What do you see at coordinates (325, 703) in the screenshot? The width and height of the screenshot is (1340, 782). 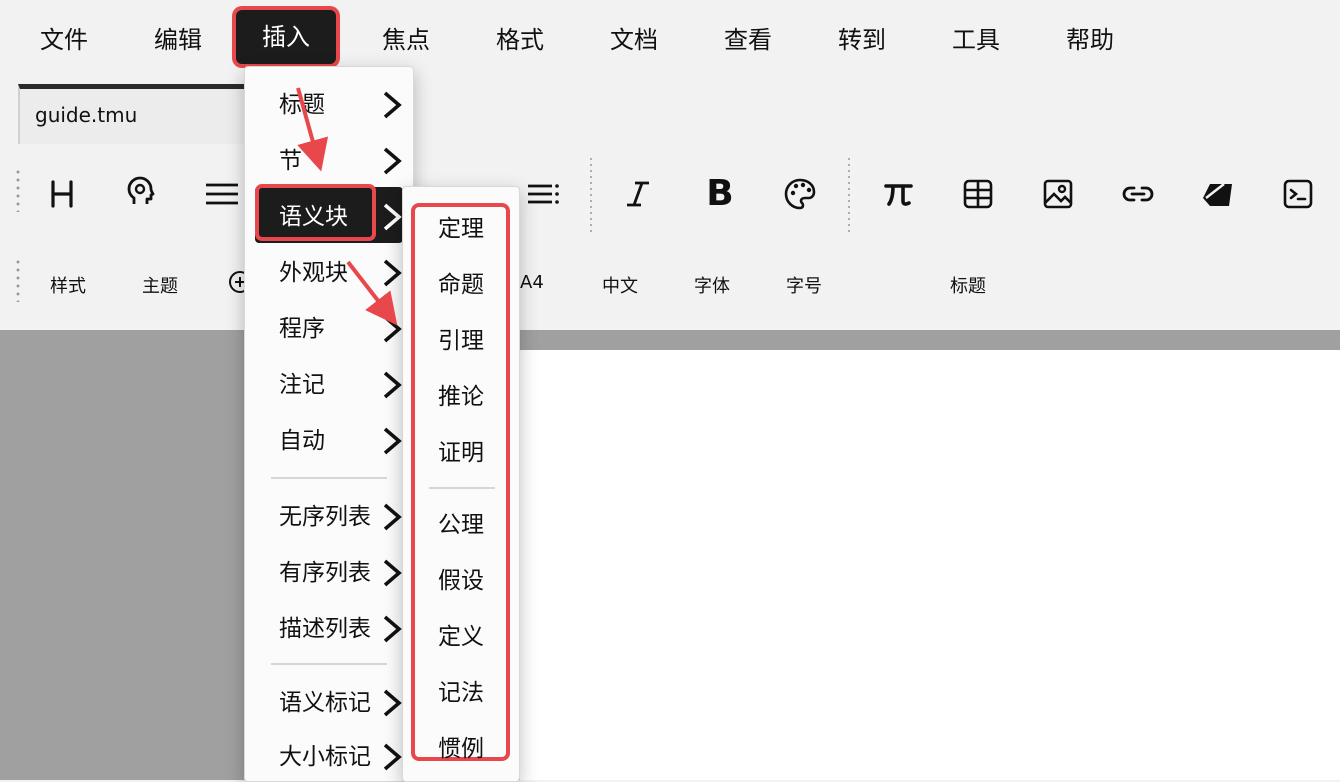 I see `insert-menu-item-semantic-markup: 语义标记` at bounding box center [325, 703].